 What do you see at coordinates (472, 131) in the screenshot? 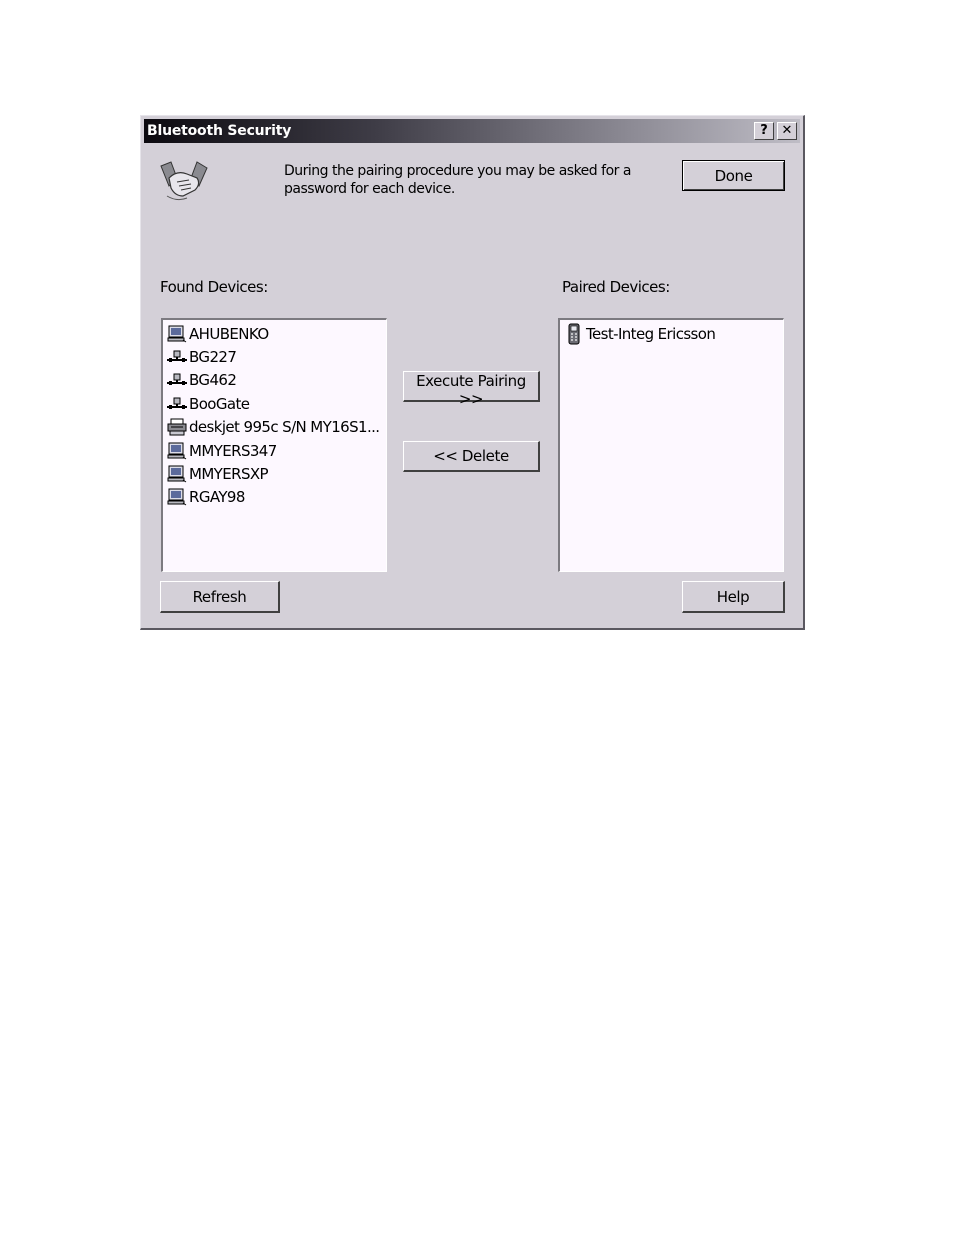
I see `title-bar: Bluetooth Security ? ✕` at bounding box center [472, 131].